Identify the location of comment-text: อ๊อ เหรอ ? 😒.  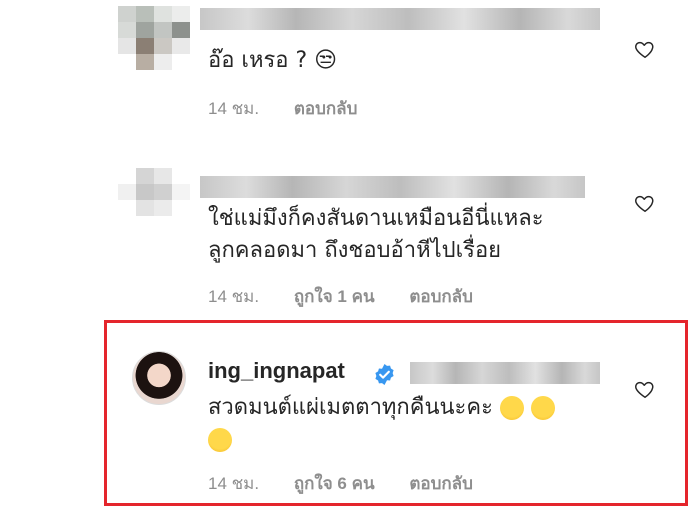
(273, 60).